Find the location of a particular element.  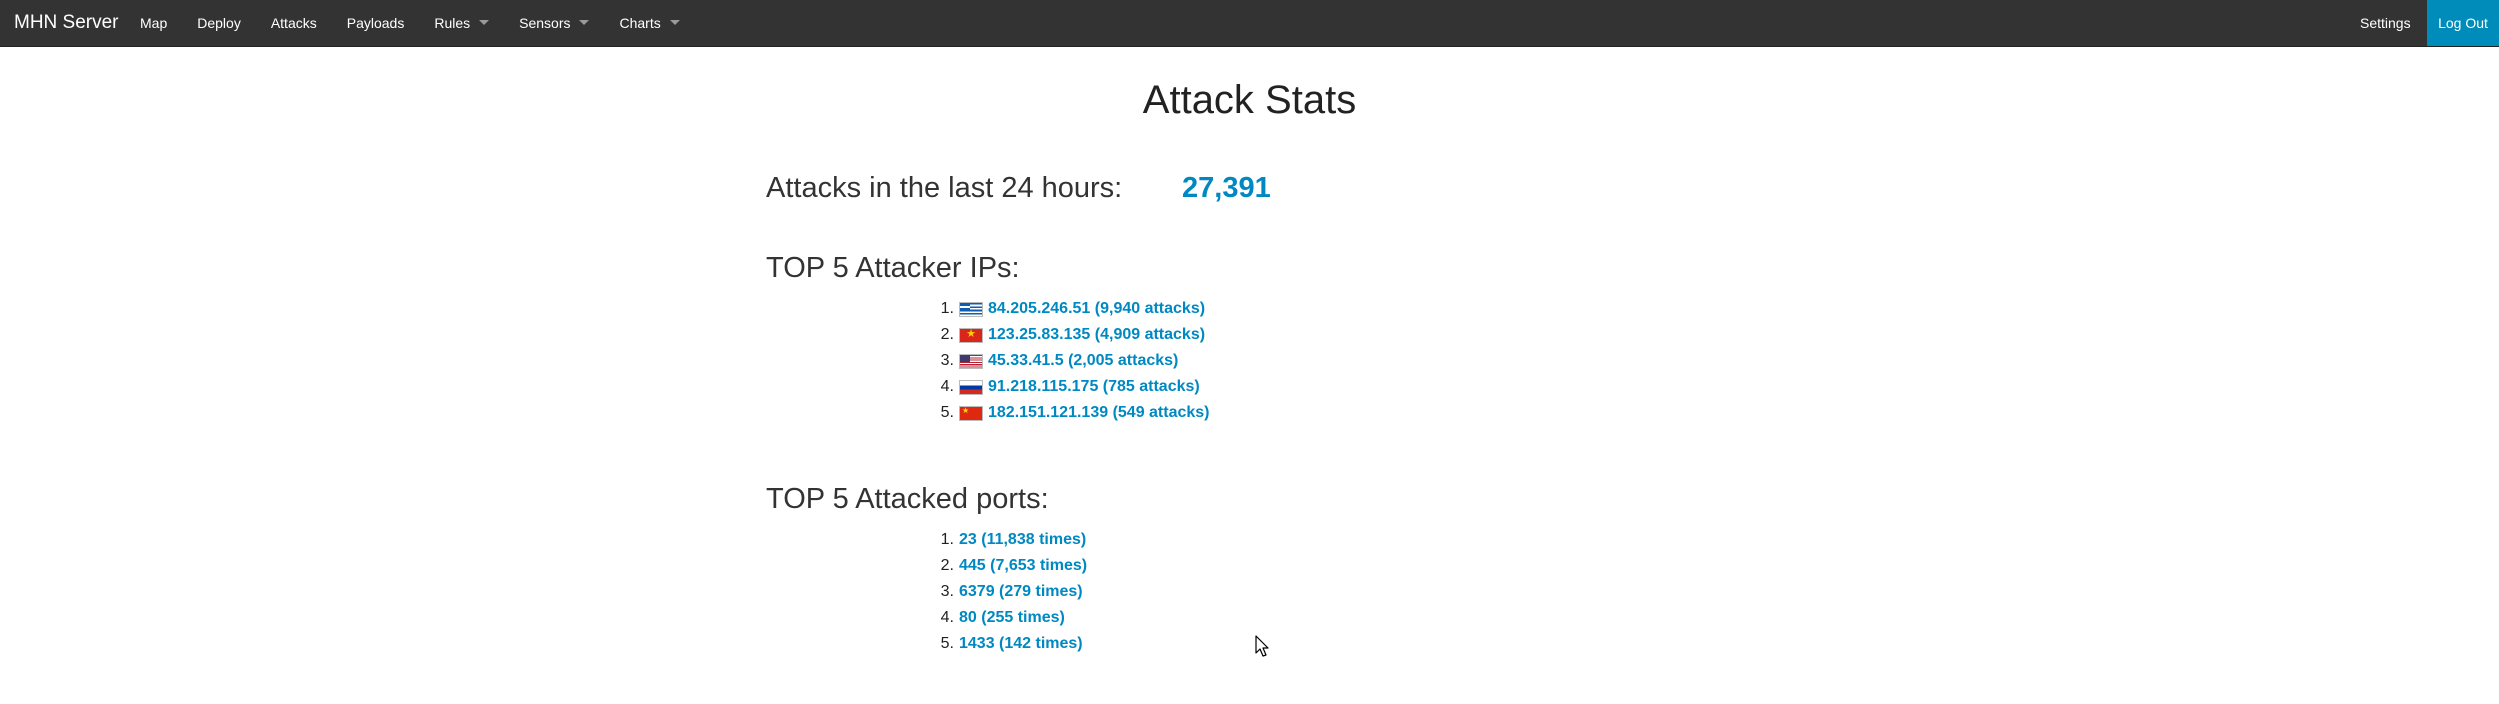

nav-item-label: Payloads is located at coordinates (375, 23).